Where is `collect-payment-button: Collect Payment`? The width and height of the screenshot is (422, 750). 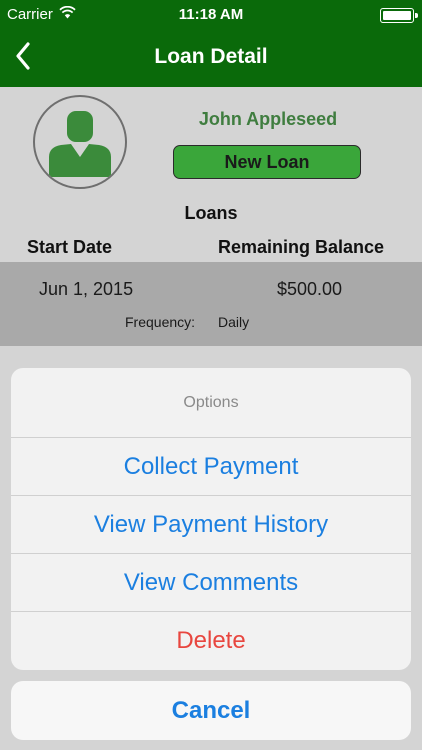
collect-payment-button: Collect Payment is located at coordinates (211, 467).